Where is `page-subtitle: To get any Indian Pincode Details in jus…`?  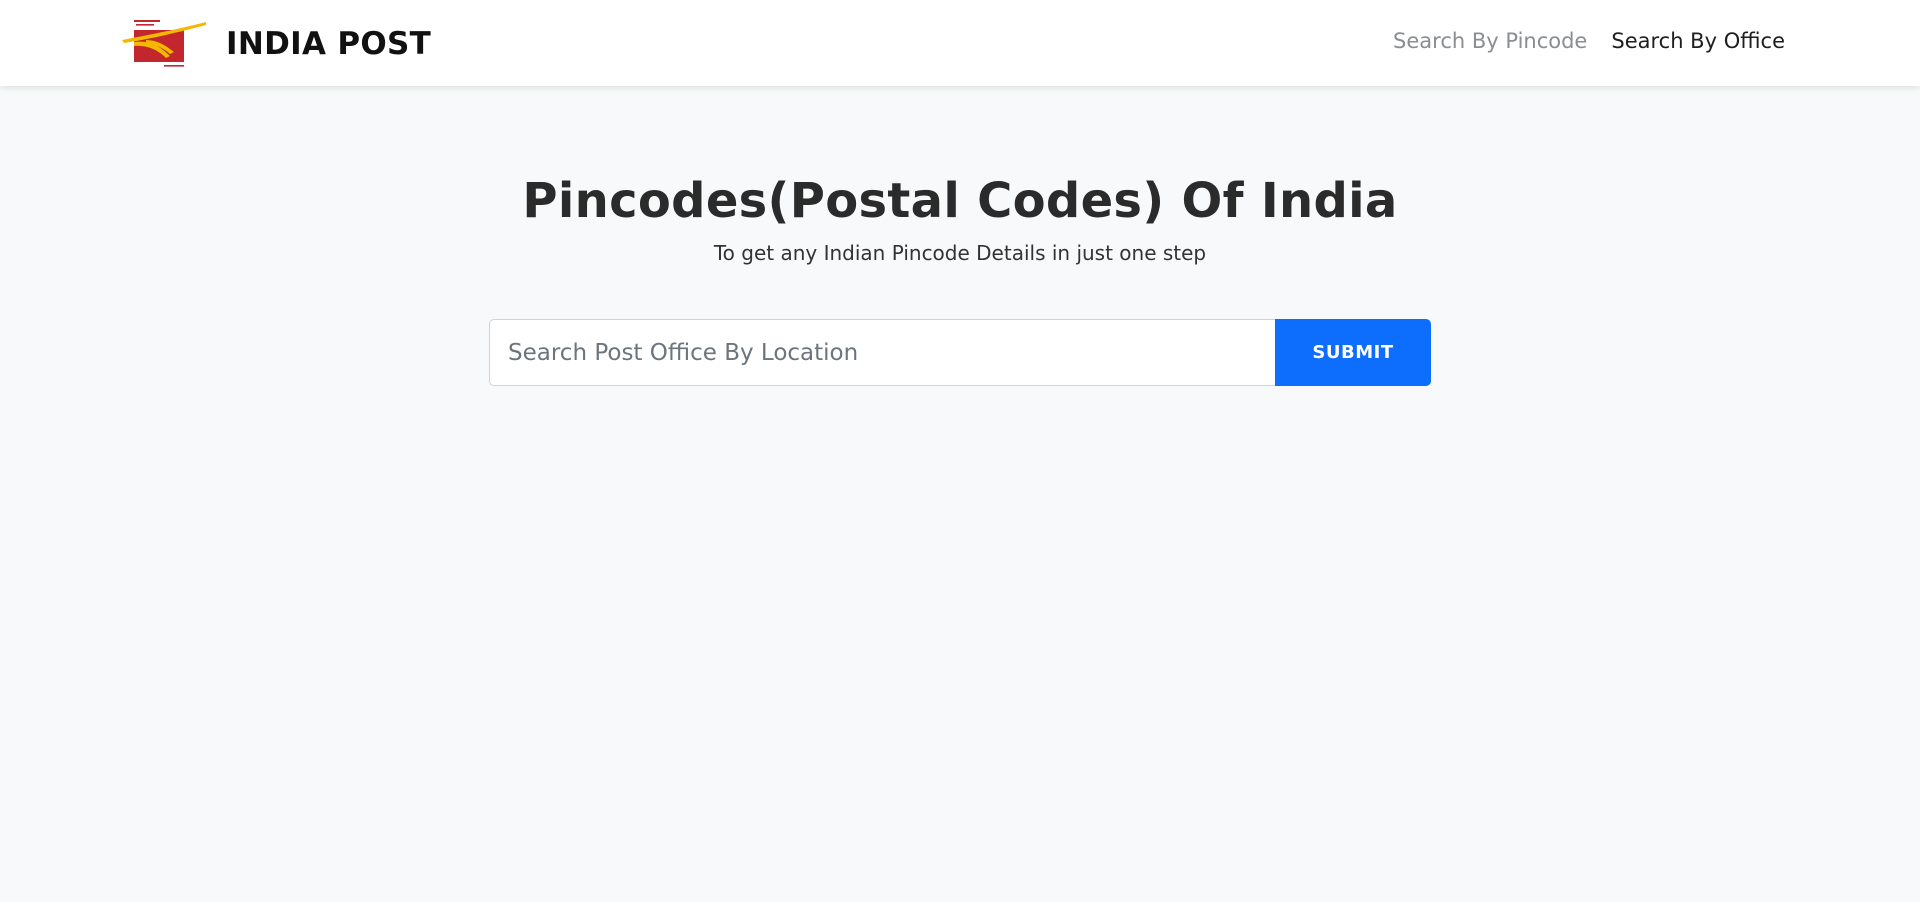 page-subtitle: To get any Indian Pincode Details in jus… is located at coordinates (960, 253).